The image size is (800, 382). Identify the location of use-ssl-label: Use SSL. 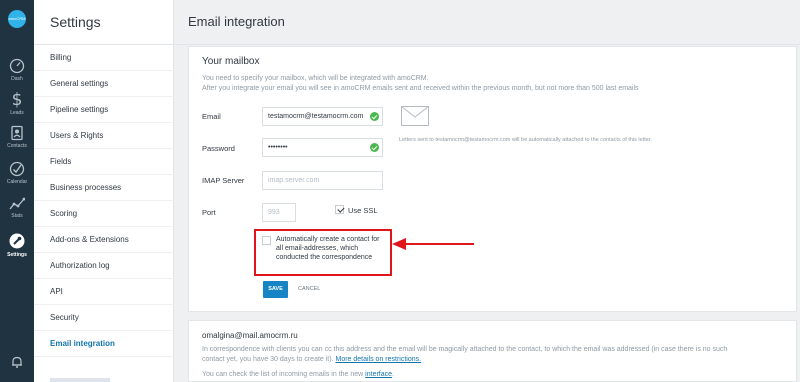
(363, 210).